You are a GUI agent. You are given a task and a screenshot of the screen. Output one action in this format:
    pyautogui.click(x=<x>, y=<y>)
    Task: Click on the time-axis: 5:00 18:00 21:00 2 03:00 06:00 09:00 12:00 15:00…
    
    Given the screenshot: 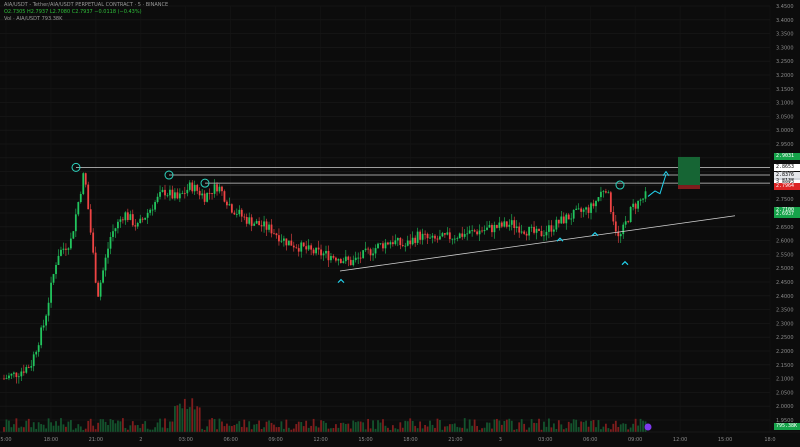 What is the action you would take?
    pyautogui.click(x=400, y=437)
    